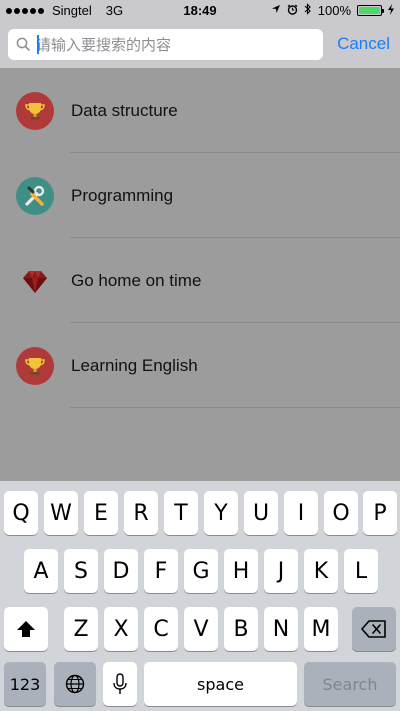 The width and height of the screenshot is (400, 711). Describe the element at coordinates (136, 280) in the screenshot. I see `list-item-label: Go home on time` at that location.